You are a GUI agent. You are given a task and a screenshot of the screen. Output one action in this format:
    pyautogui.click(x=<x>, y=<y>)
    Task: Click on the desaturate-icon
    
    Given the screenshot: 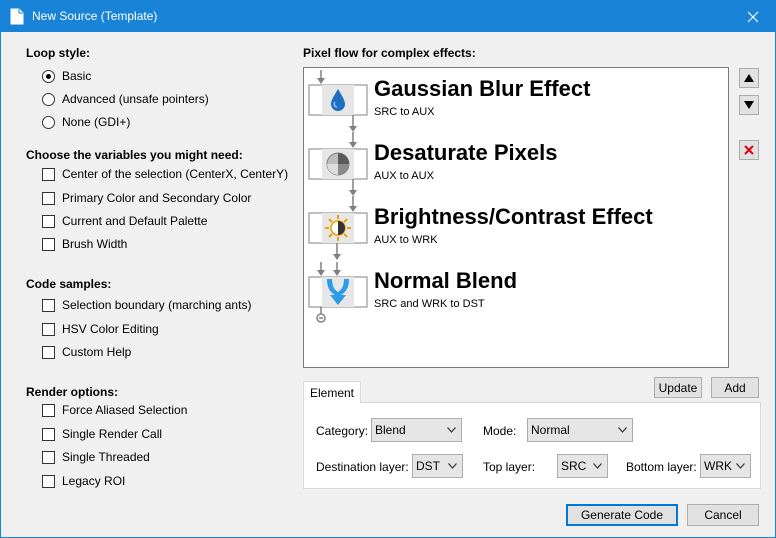 What is the action you would take?
    pyautogui.click(x=338, y=164)
    